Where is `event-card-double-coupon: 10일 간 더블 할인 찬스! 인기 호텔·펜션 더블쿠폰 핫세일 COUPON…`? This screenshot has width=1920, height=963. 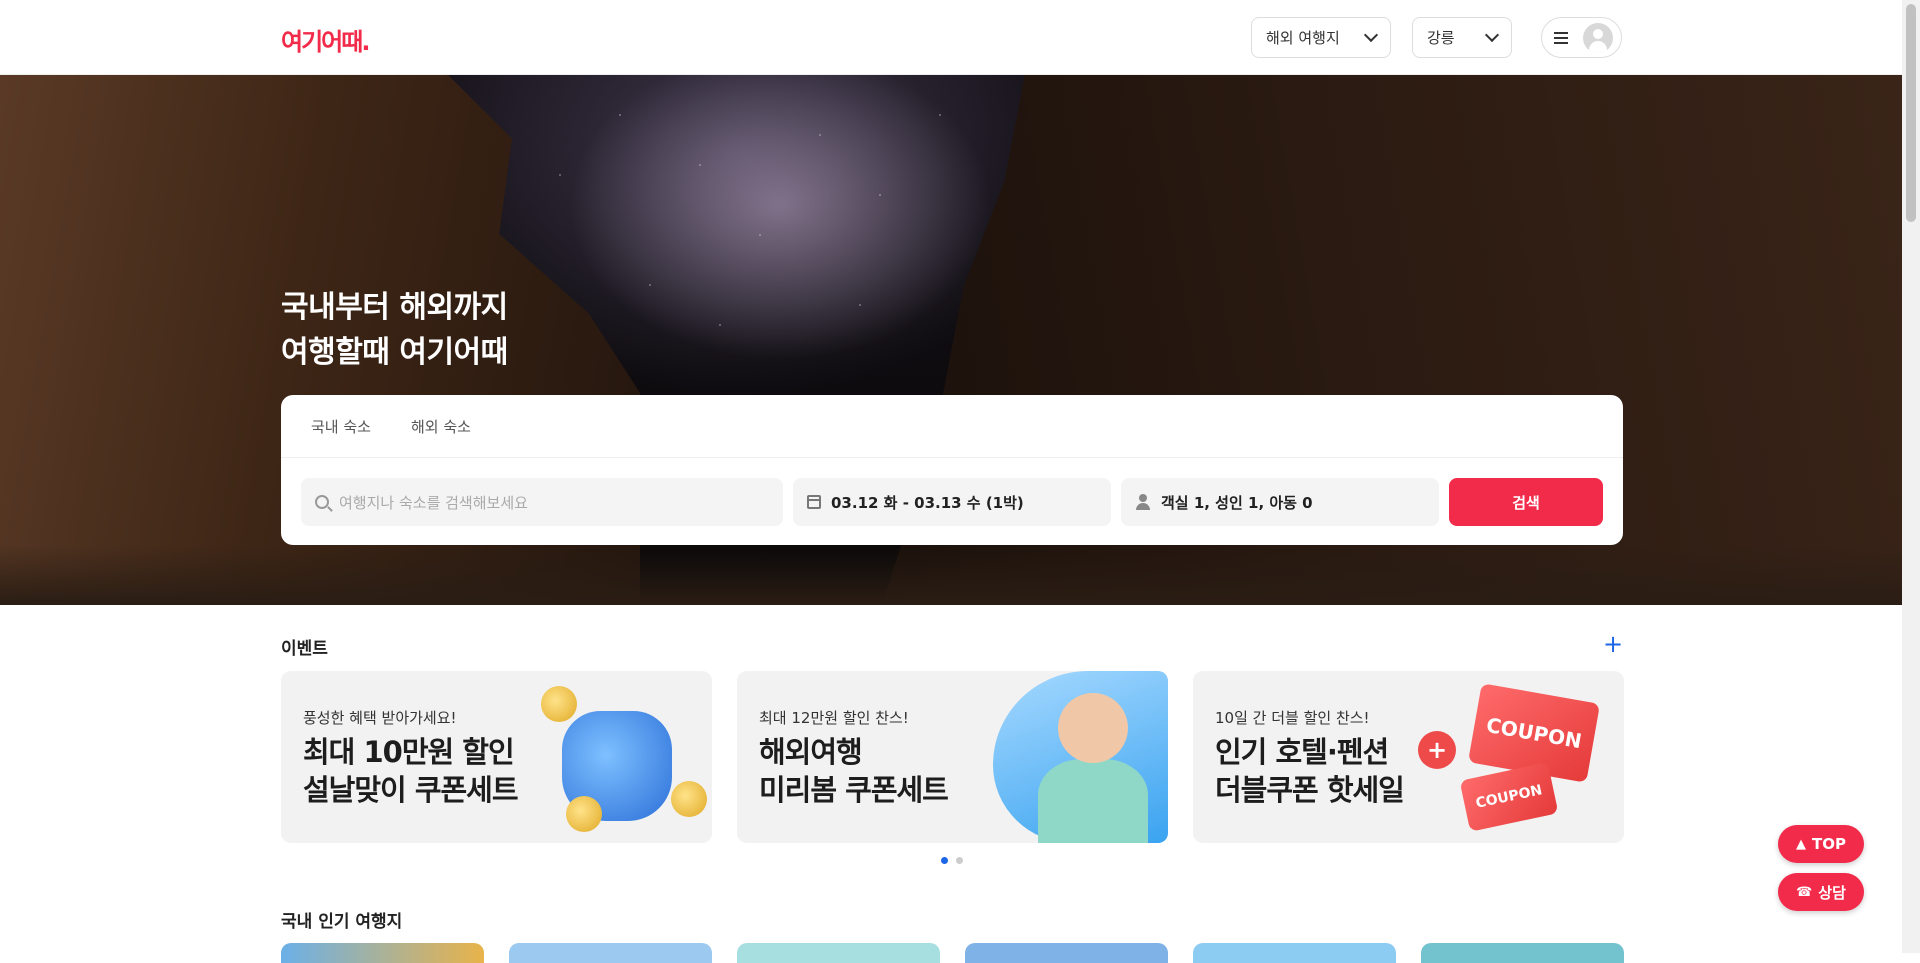 event-card-double-coupon: 10일 간 더블 할인 찬스! 인기 호텔·펜션 더블쿠폰 핫세일 COUPON… is located at coordinates (1408, 757).